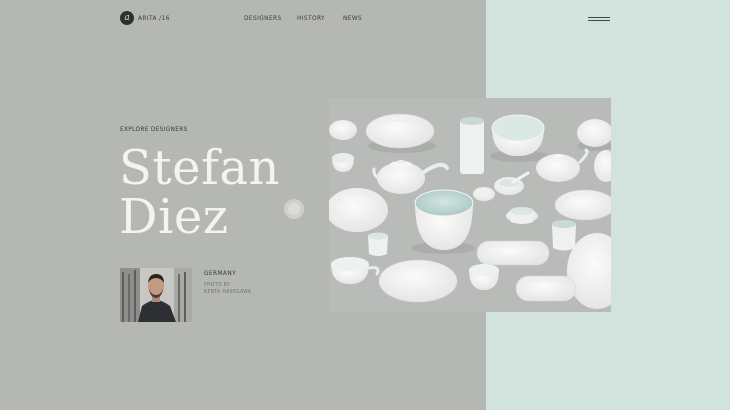 Image resolution: width=730 pixels, height=410 pixels. Describe the element at coordinates (154, 18) in the screenshot. I see `brand-name: ARITA /16` at that location.